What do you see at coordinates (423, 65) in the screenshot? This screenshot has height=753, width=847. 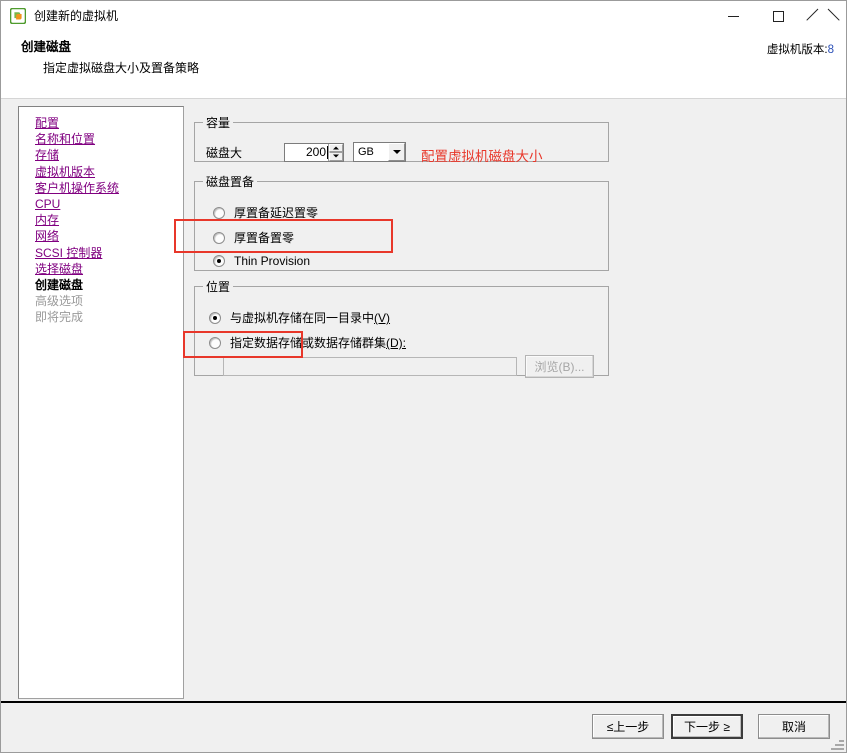 I see `wizard-header: 创建磁盘 指定虚拟磁盘大小及置备策略 虚拟机版本:8` at bounding box center [423, 65].